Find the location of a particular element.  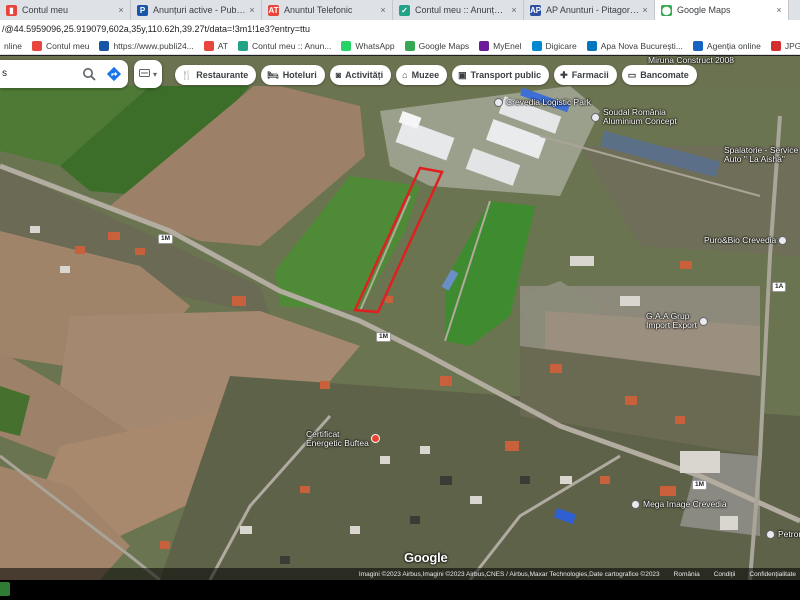

browser-tab: AP AP Anunturi - Pitagora.com.ro× is located at coordinates (589, 10).